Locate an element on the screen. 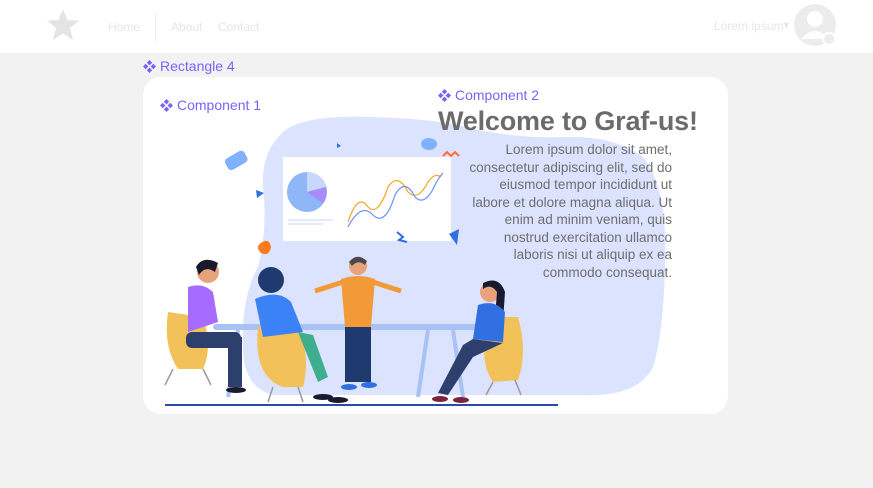  rectangle-4-text: Rectangle 4 is located at coordinates (197, 66).